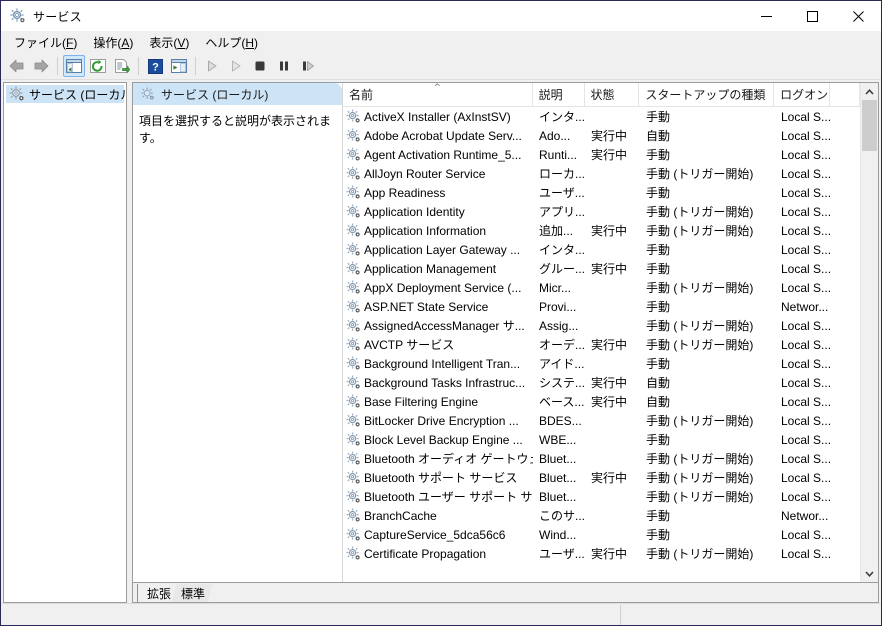 The height and width of the screenshot is (626, 882). I want to click on column-status: 状態, so click(612, 94).